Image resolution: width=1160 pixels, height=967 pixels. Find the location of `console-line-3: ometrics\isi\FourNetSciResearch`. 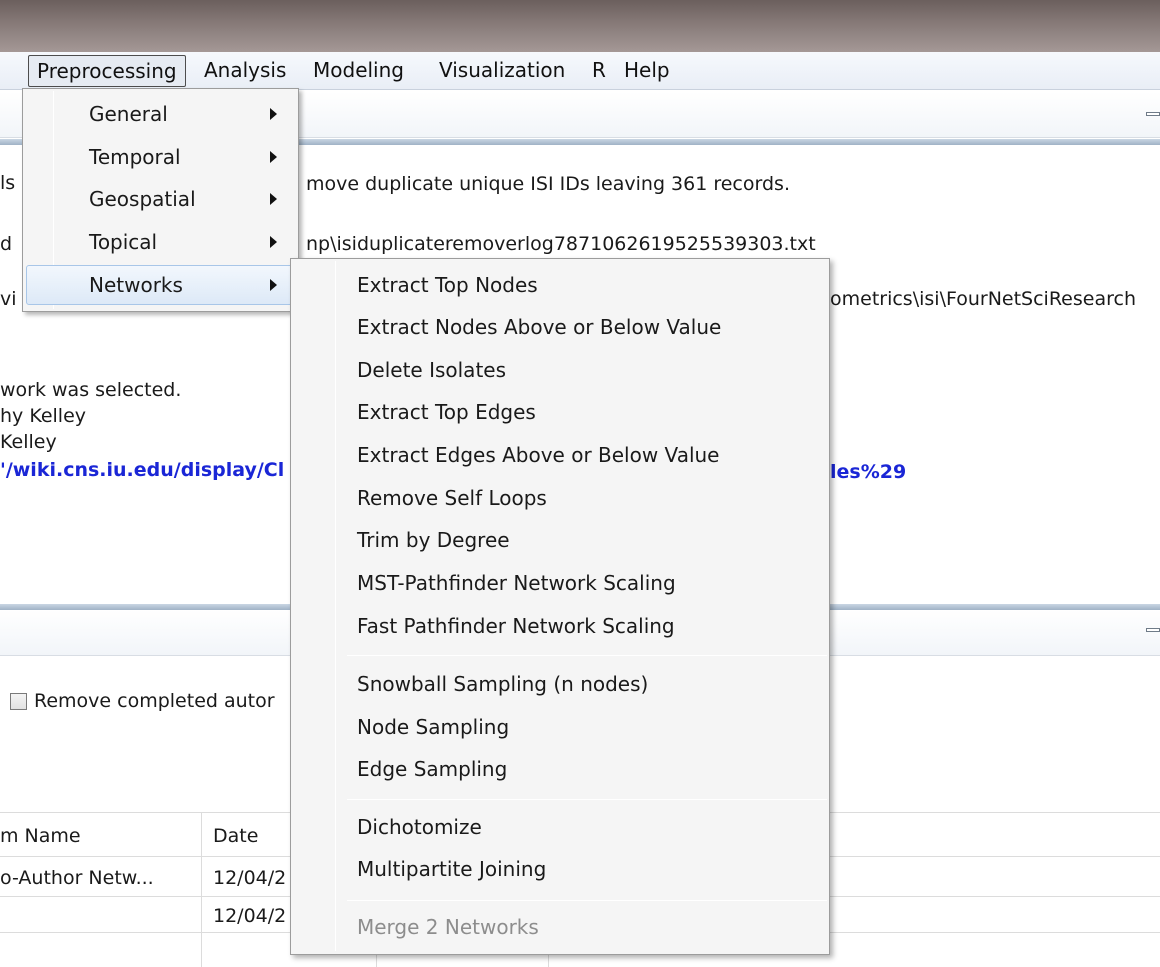

console-line-3: ometrics\isi\FourNetSciResearch is located at coordinates (983, 299).